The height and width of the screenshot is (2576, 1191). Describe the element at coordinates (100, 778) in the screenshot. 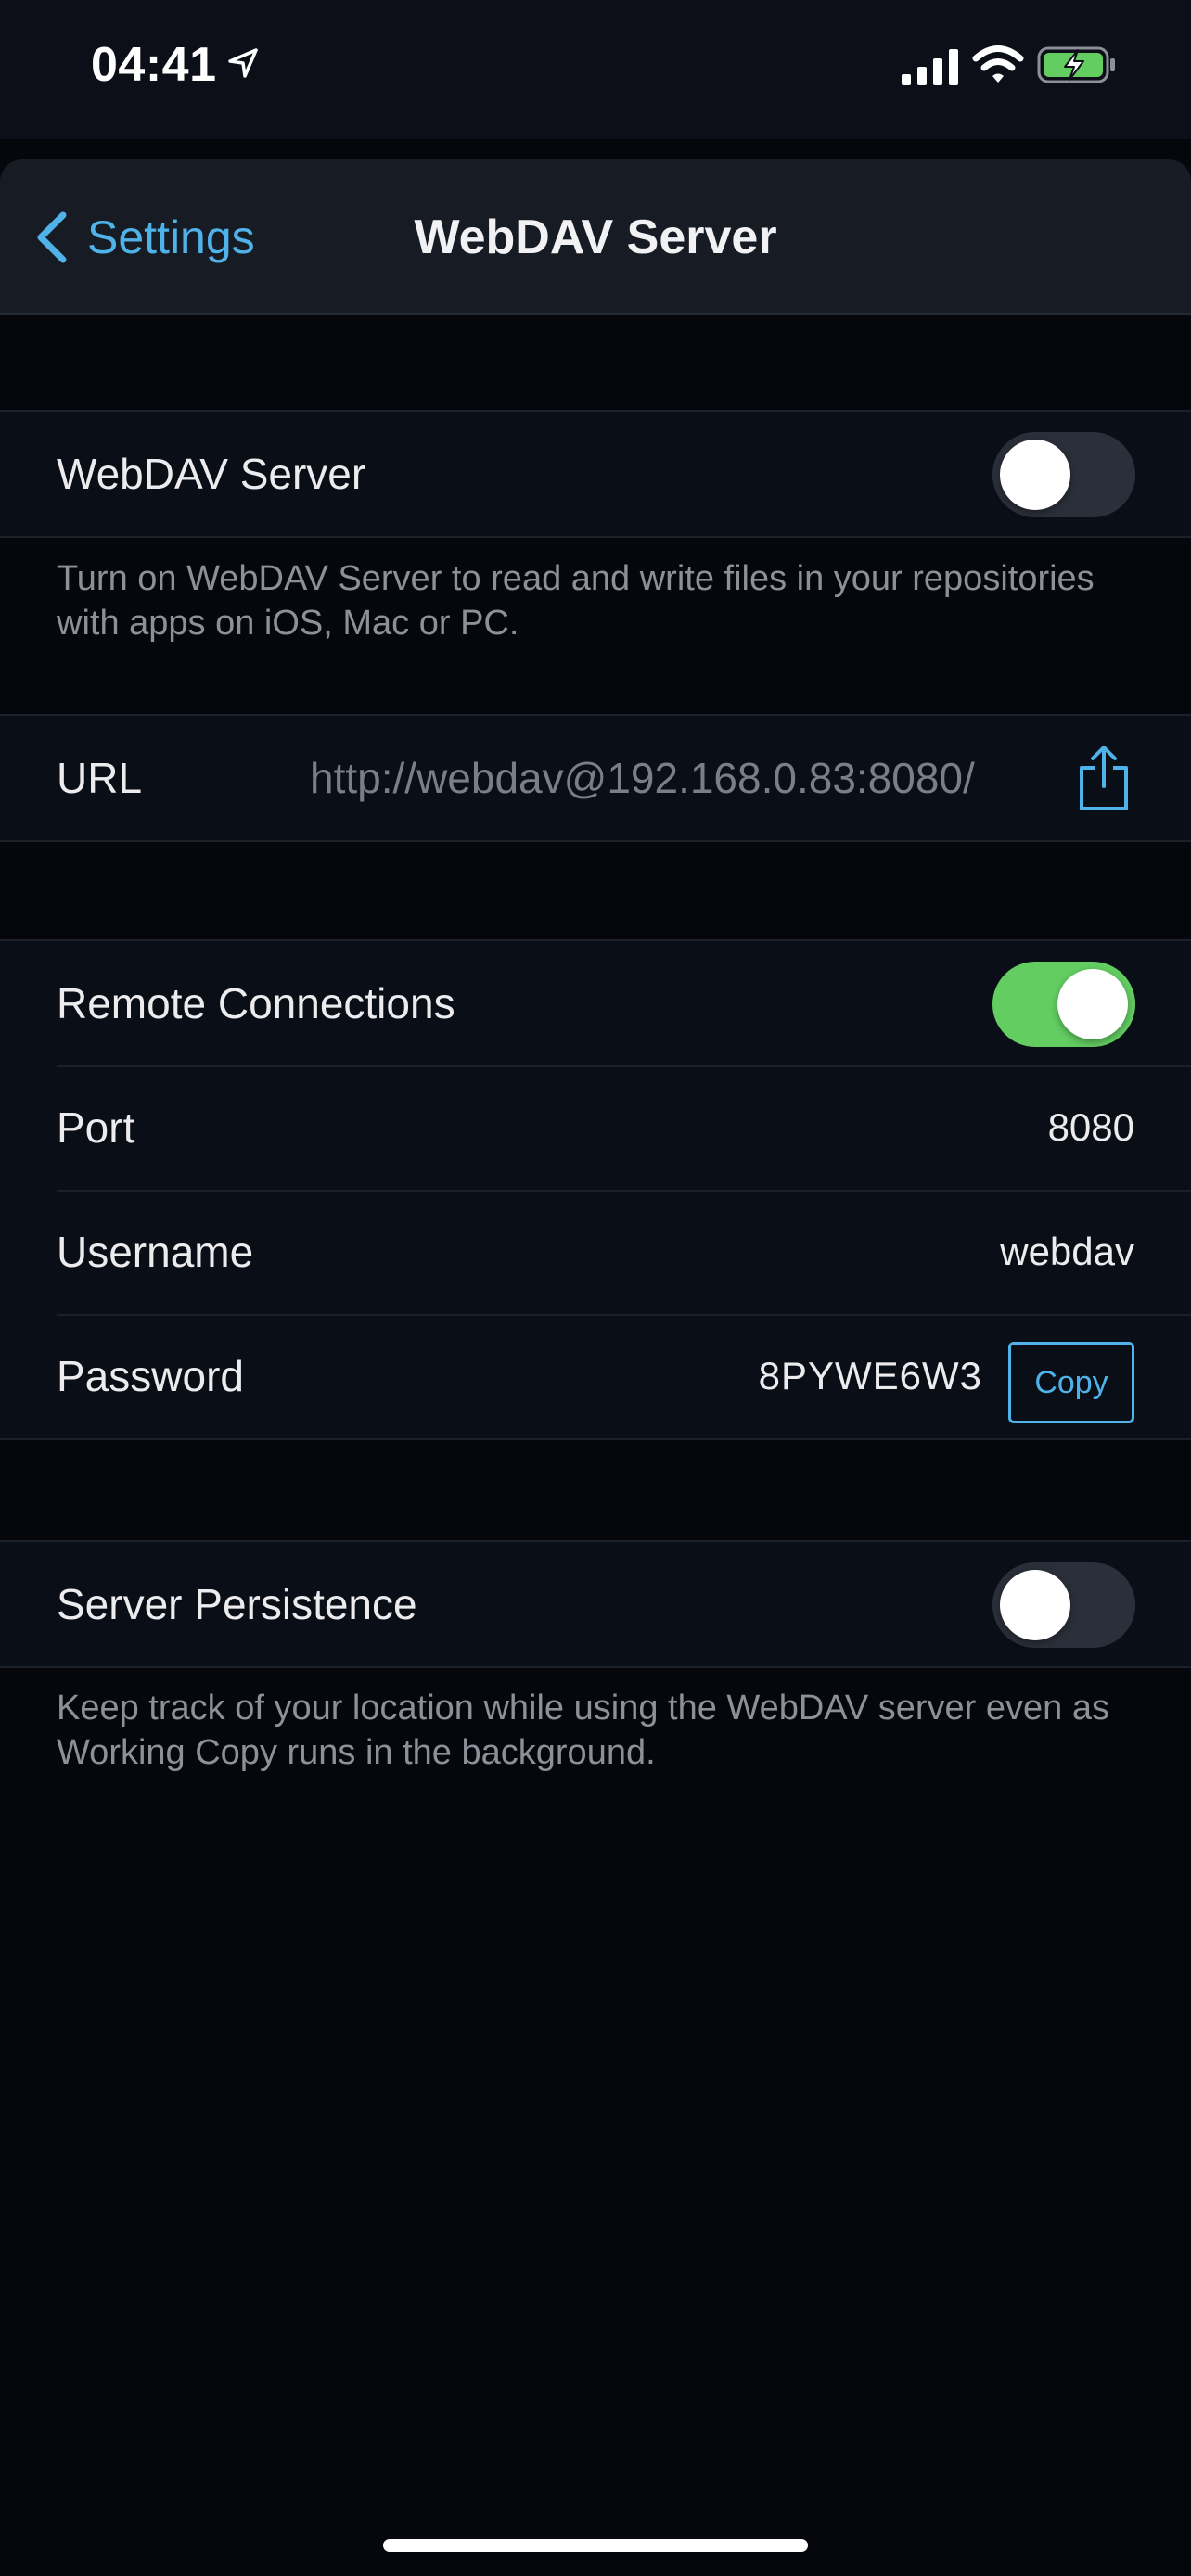

I see `url-label: URL` at that location.